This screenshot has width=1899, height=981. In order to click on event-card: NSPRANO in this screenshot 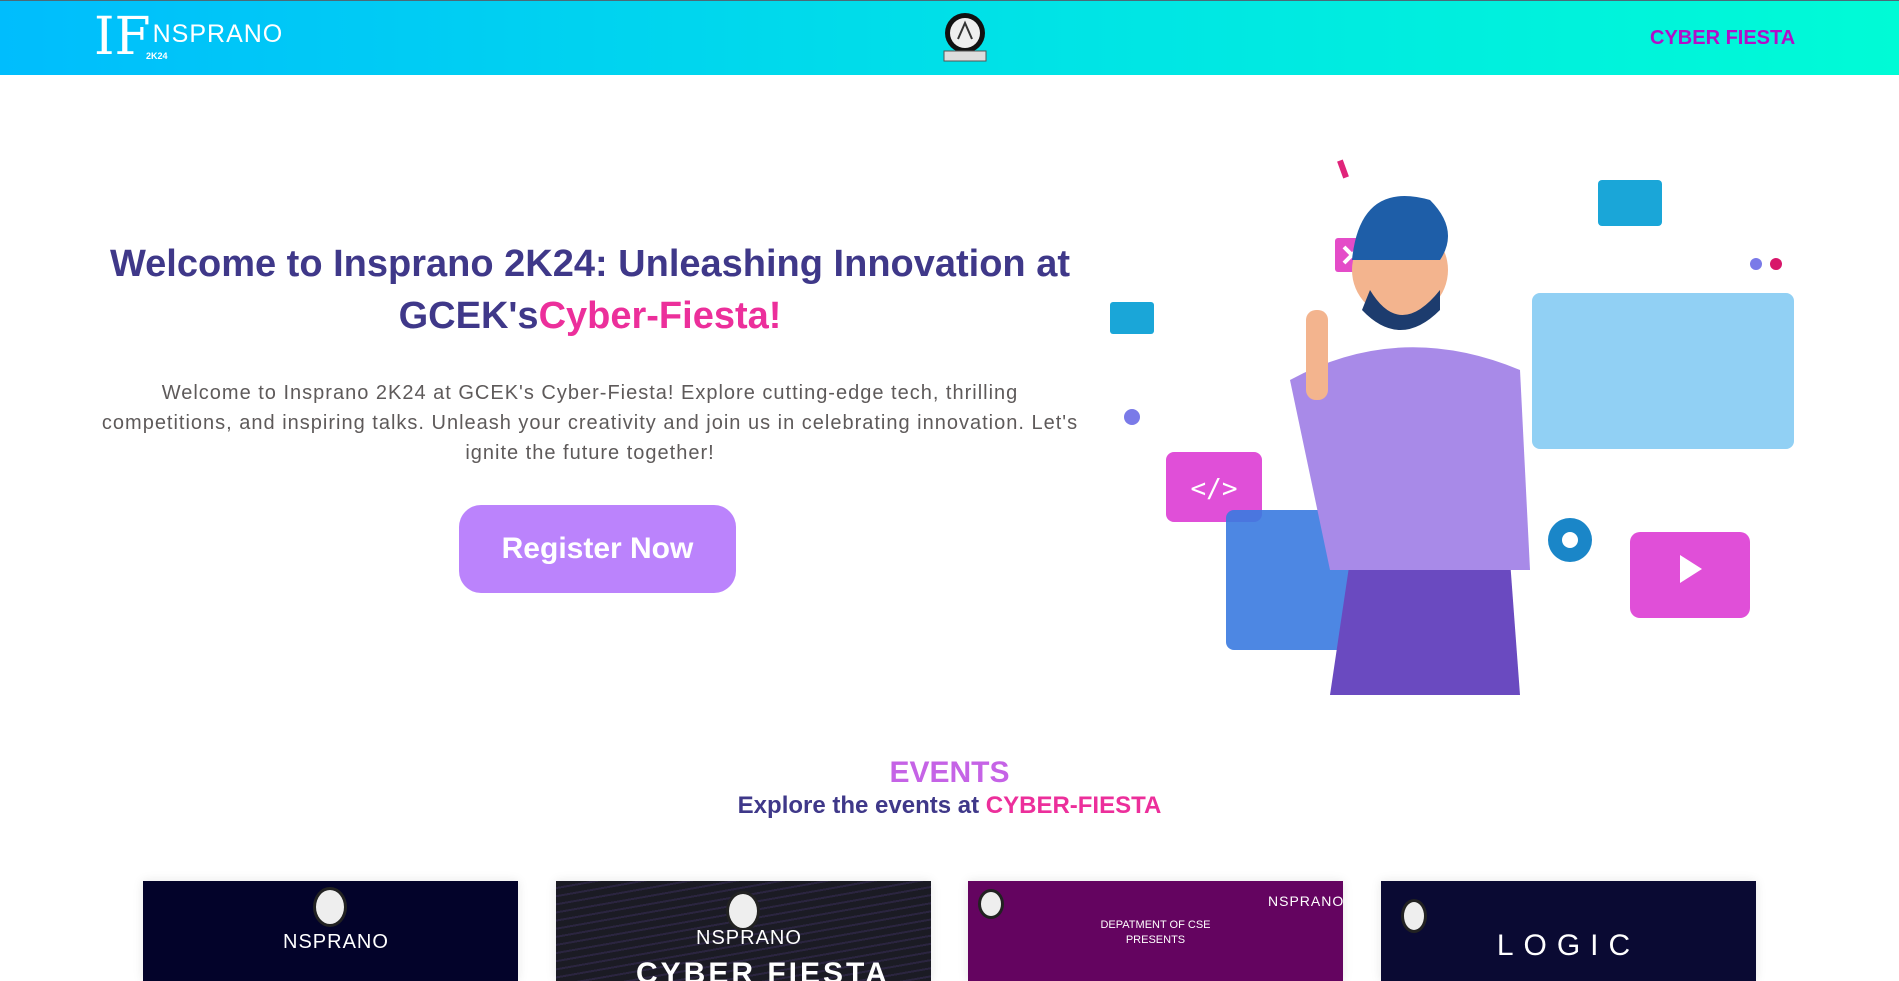, I will do `click(330, 931)`.